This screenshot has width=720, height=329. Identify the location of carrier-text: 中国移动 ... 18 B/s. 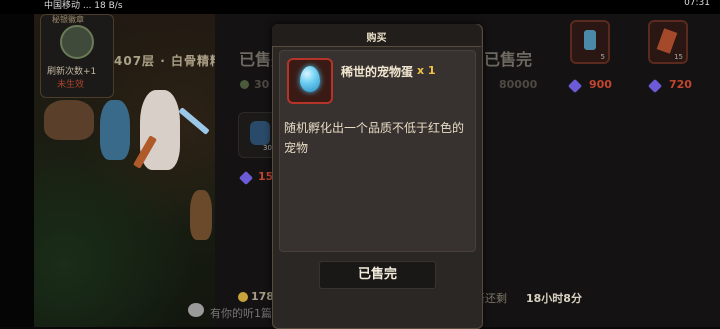
(83, 6).